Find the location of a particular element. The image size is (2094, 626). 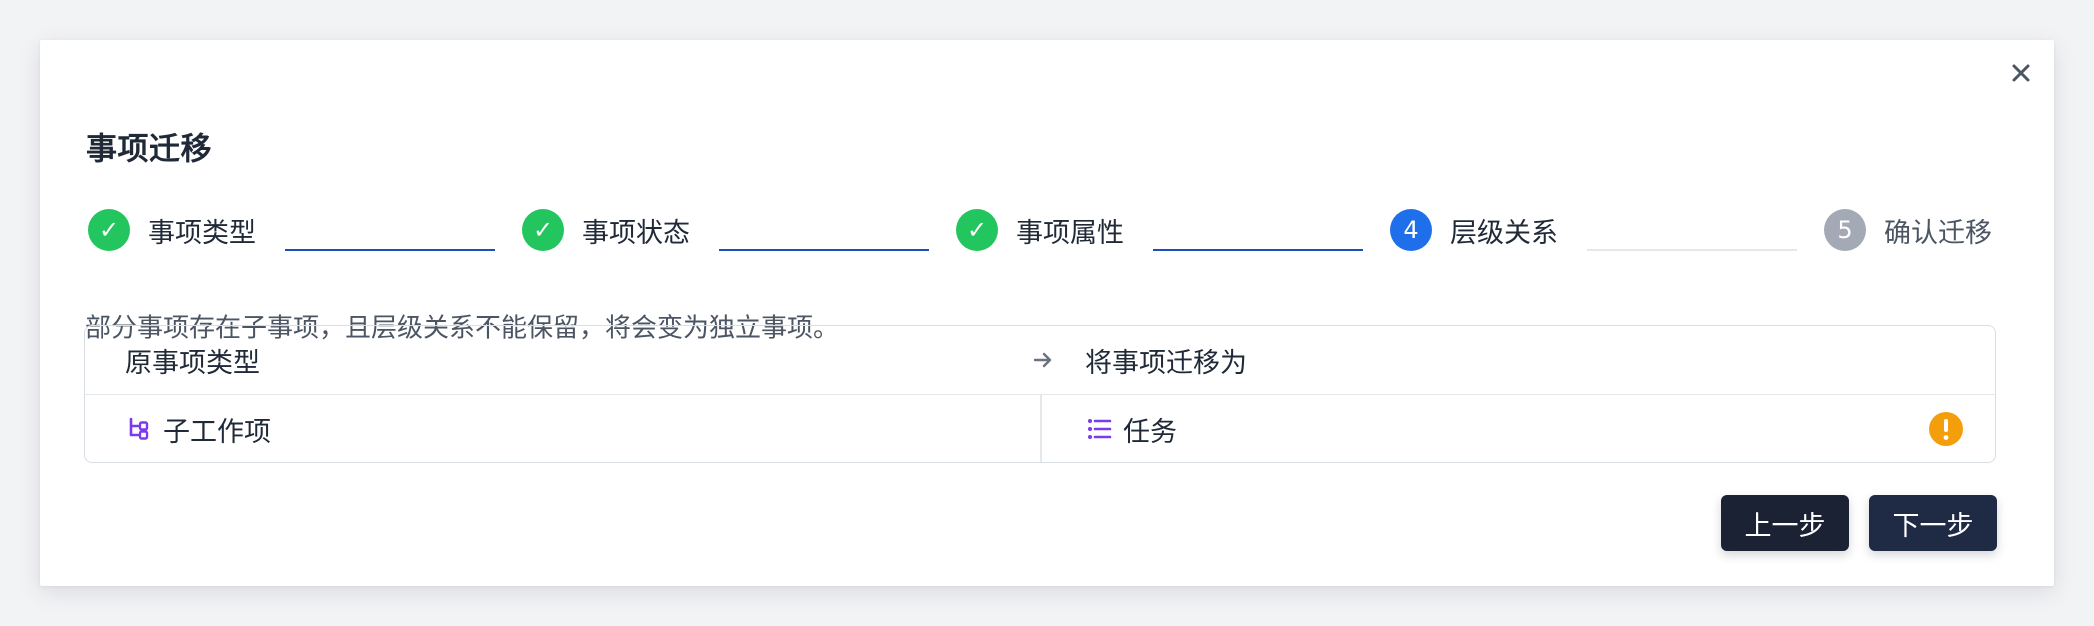

source-type-cell: 子工作项 is located at coordinates (198, 429).